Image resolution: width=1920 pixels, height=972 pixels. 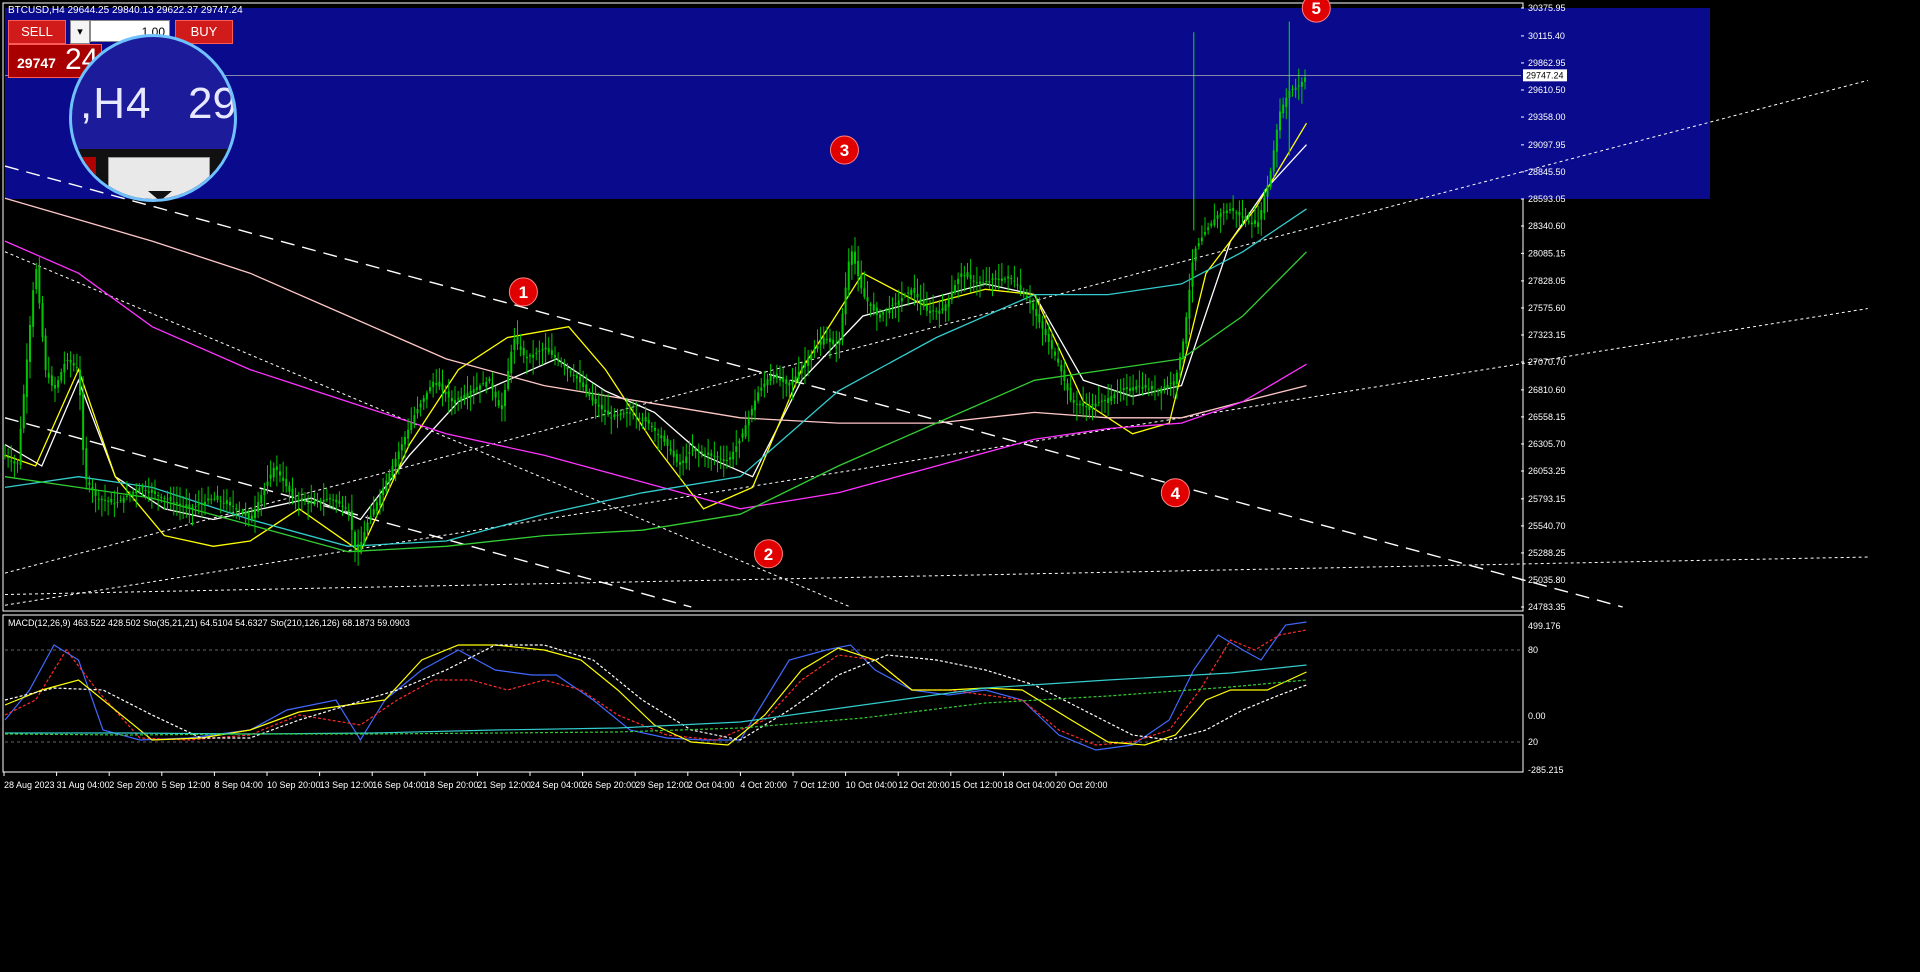 What do you see at coordinates (1547, 444) in the screenshot?
I see `price-axis-label: 26305.70` at bounding box center [1547, 444].